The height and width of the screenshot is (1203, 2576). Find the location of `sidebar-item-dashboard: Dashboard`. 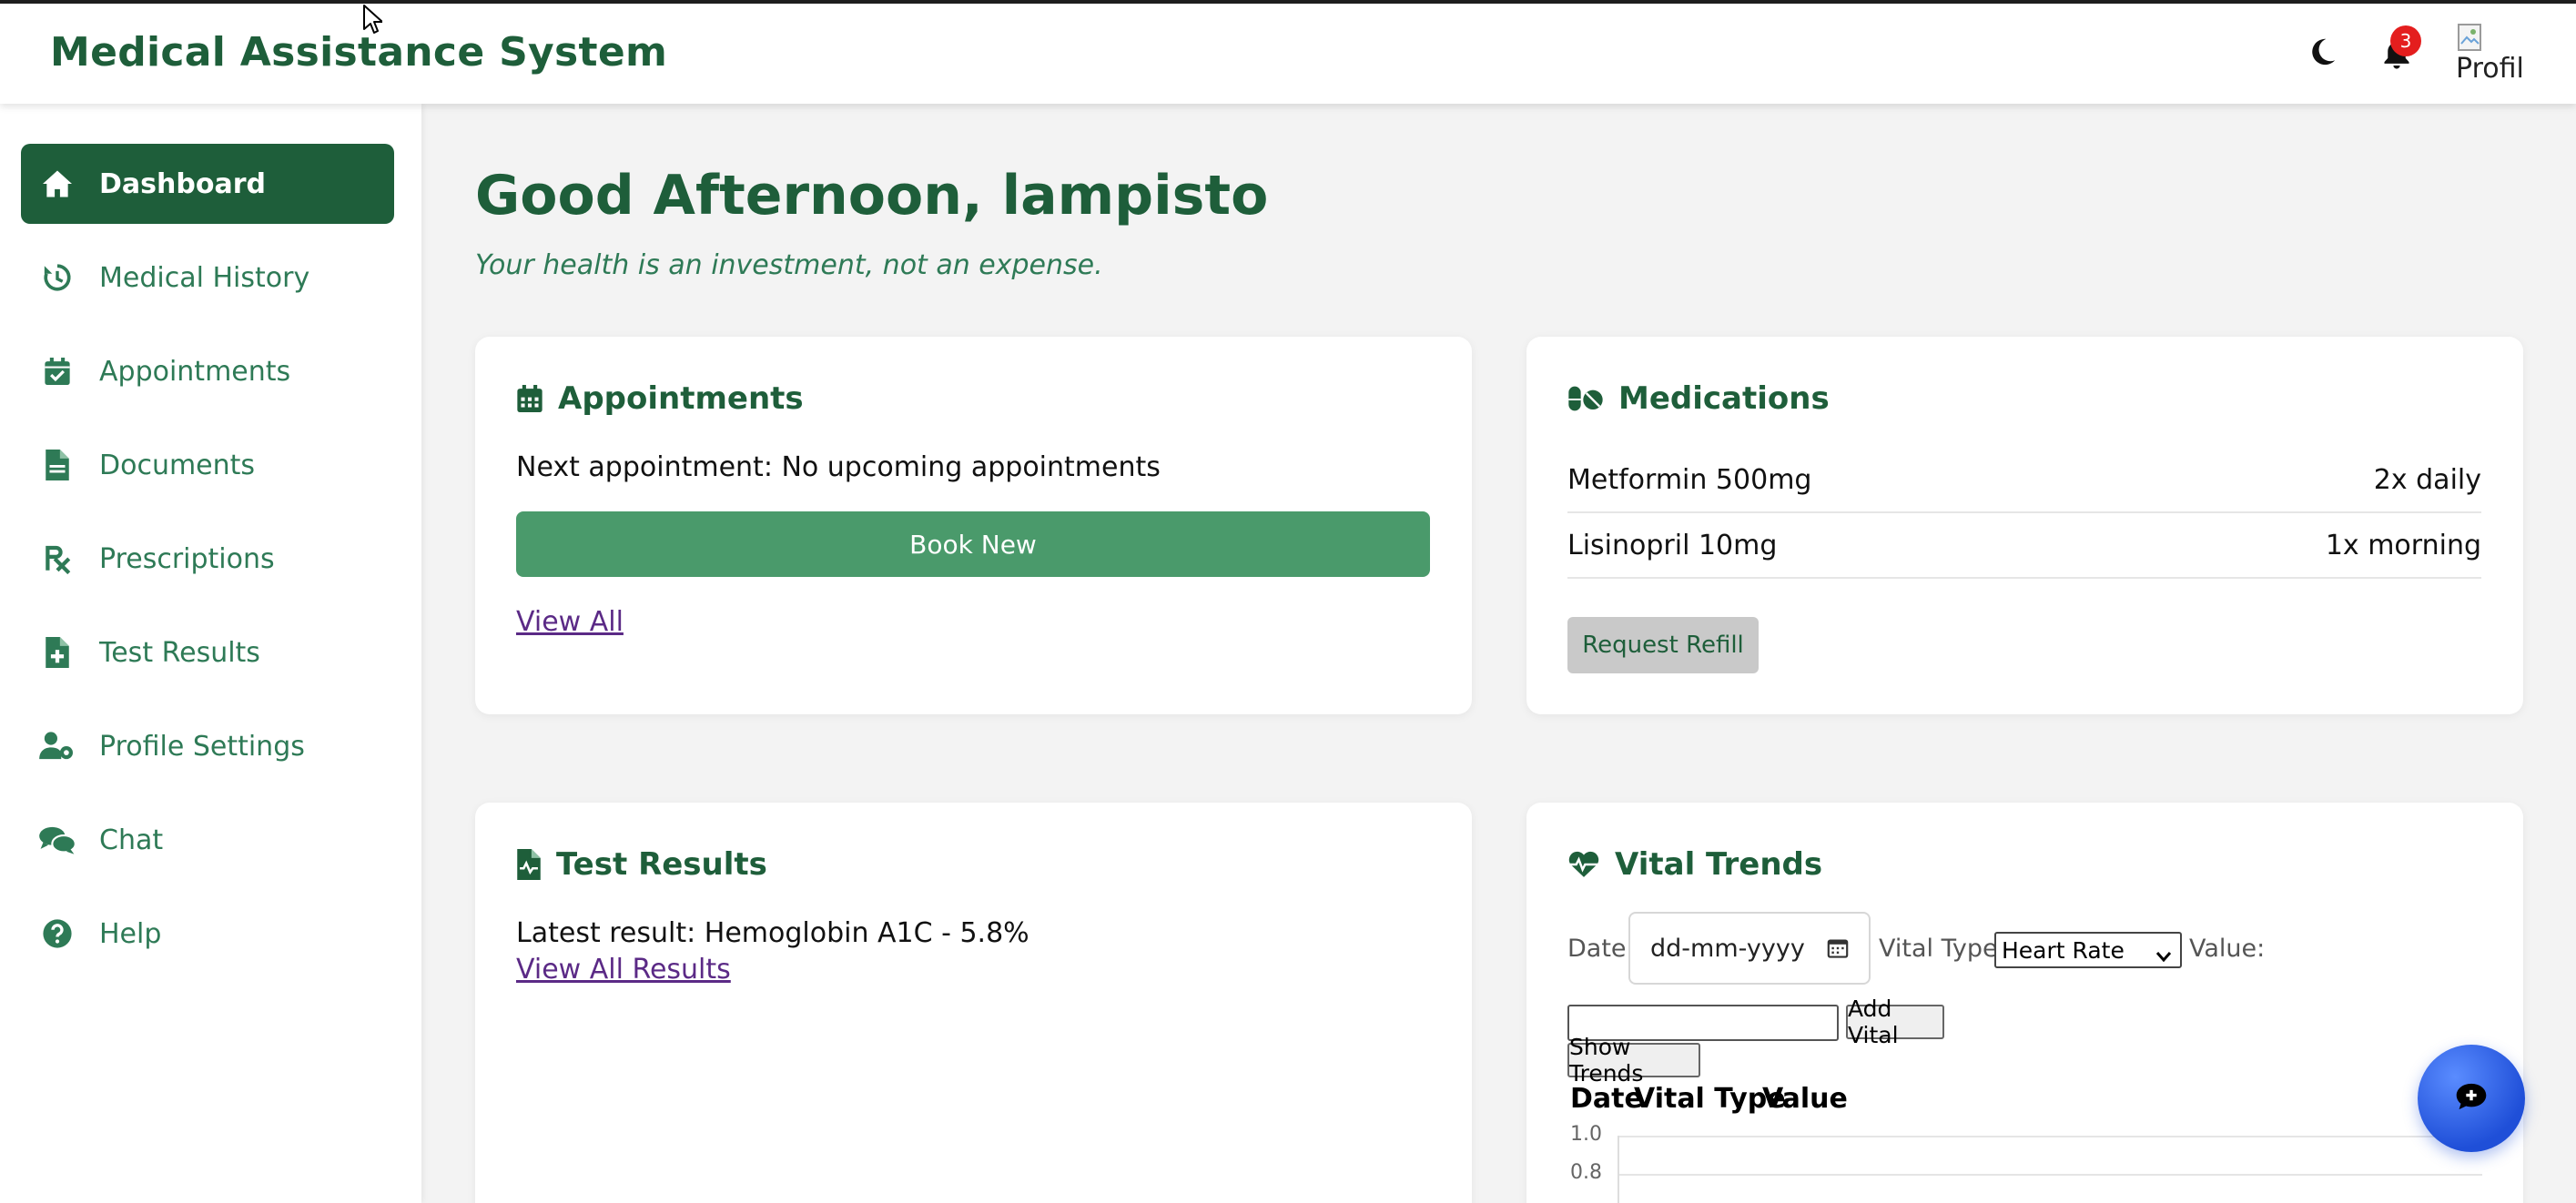

sidebar-item-dashboard: Dashboard is located at coordinates (207, 184).